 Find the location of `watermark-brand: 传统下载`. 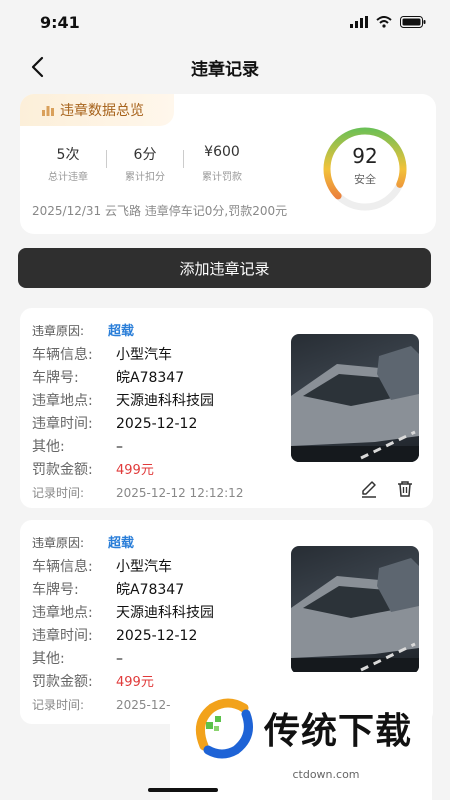

watermark-brand: 传统下载 is located at coordinates (337, 731).